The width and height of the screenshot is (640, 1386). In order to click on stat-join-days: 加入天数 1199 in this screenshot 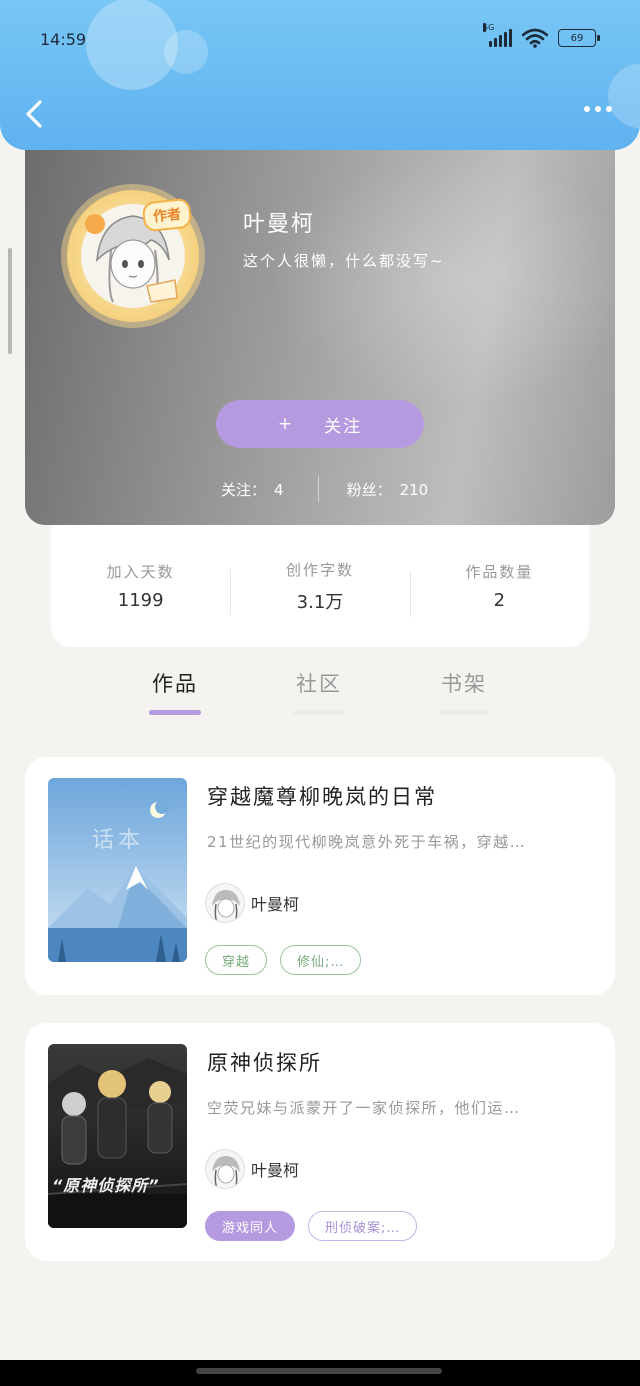, I will do `click(140, 586)`.